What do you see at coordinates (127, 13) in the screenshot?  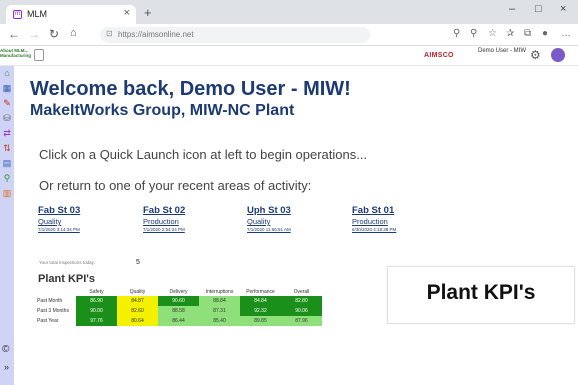 I see `tab-close-icon: ×` at bounding box center [127, 13].